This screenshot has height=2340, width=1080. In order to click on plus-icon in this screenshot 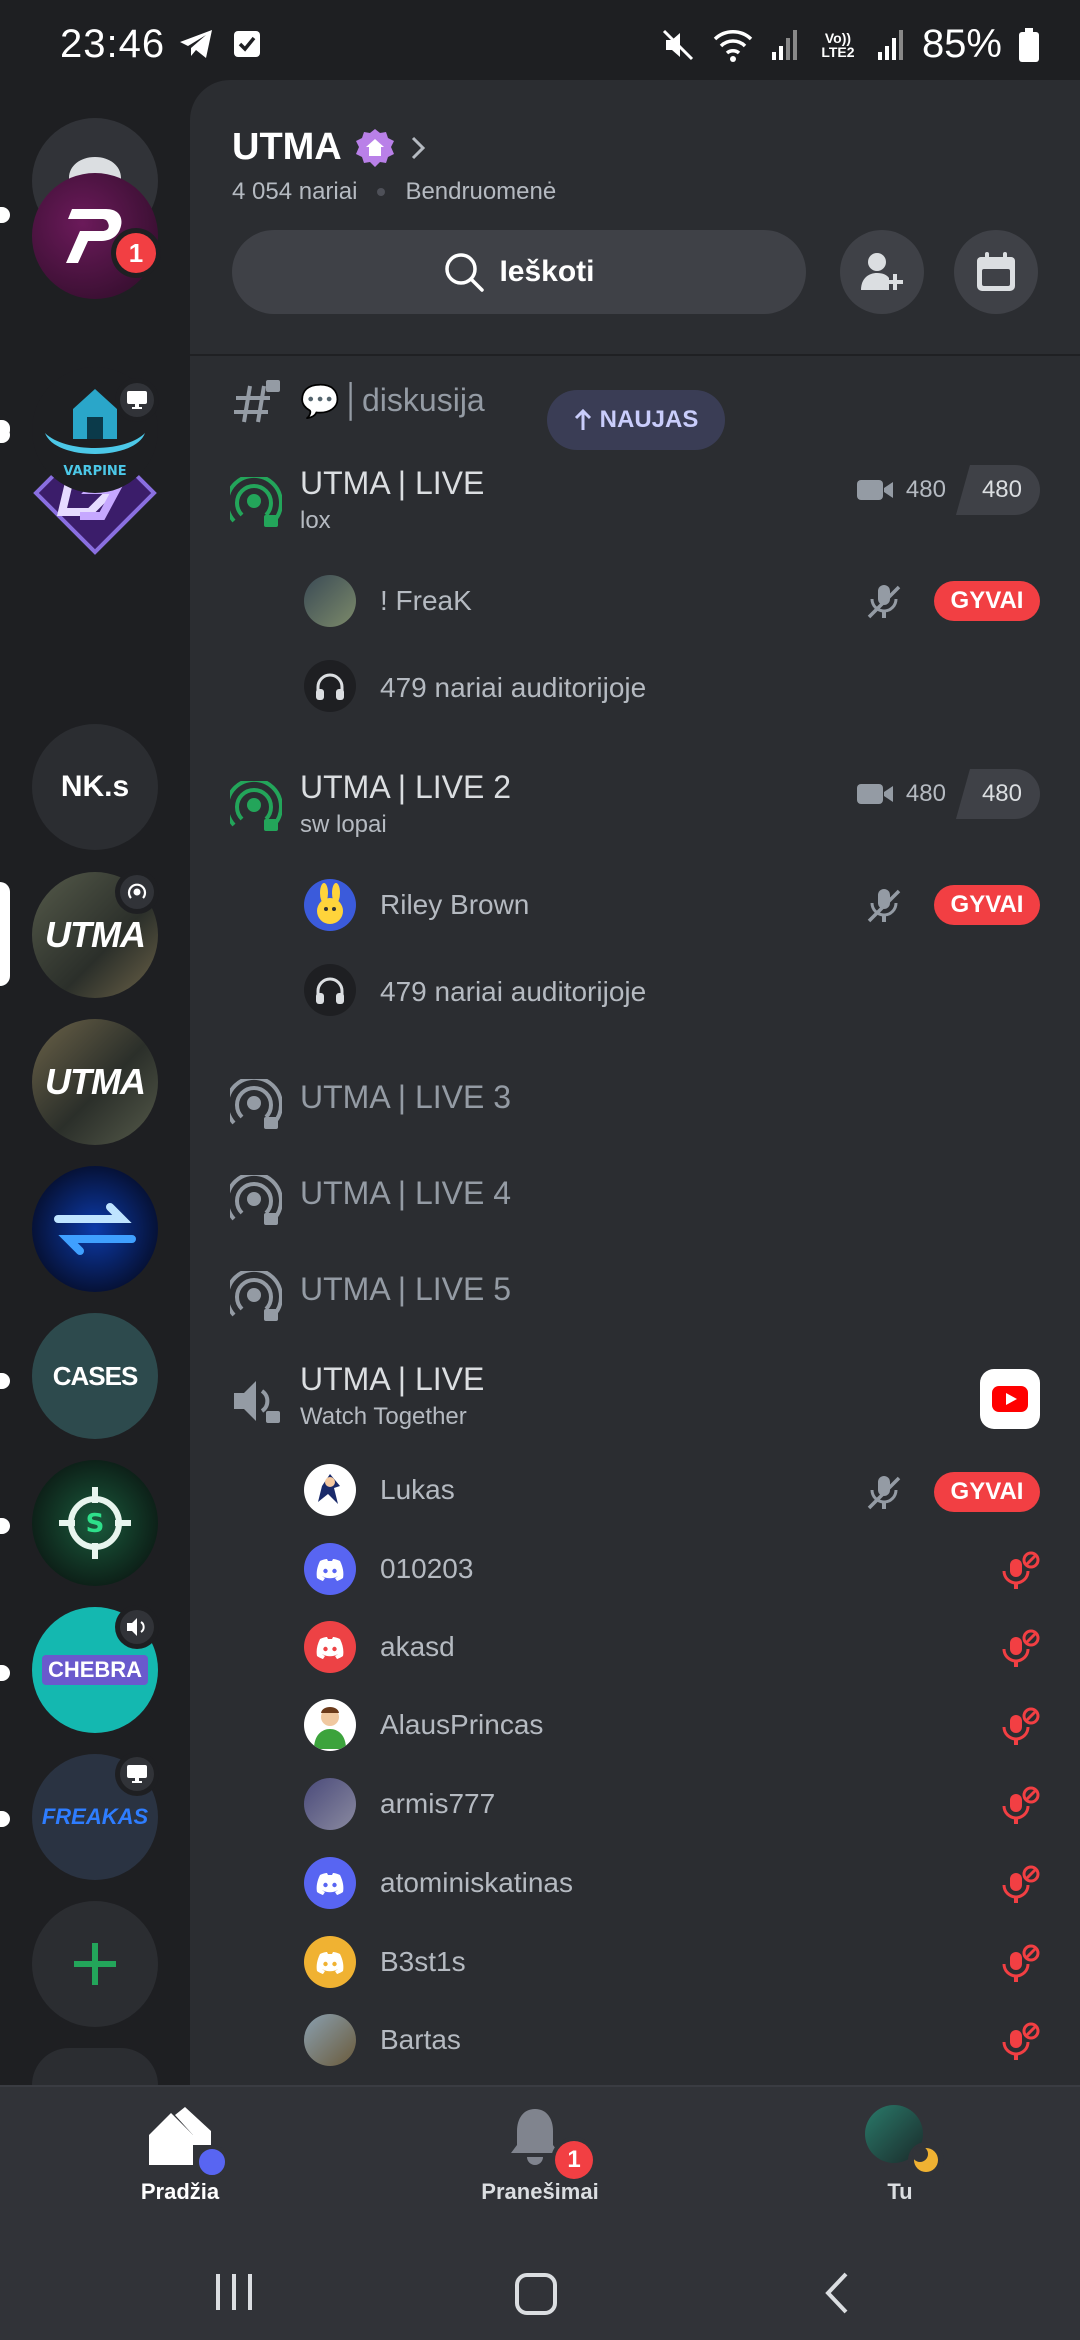, I will do `click(95, 1964)`.